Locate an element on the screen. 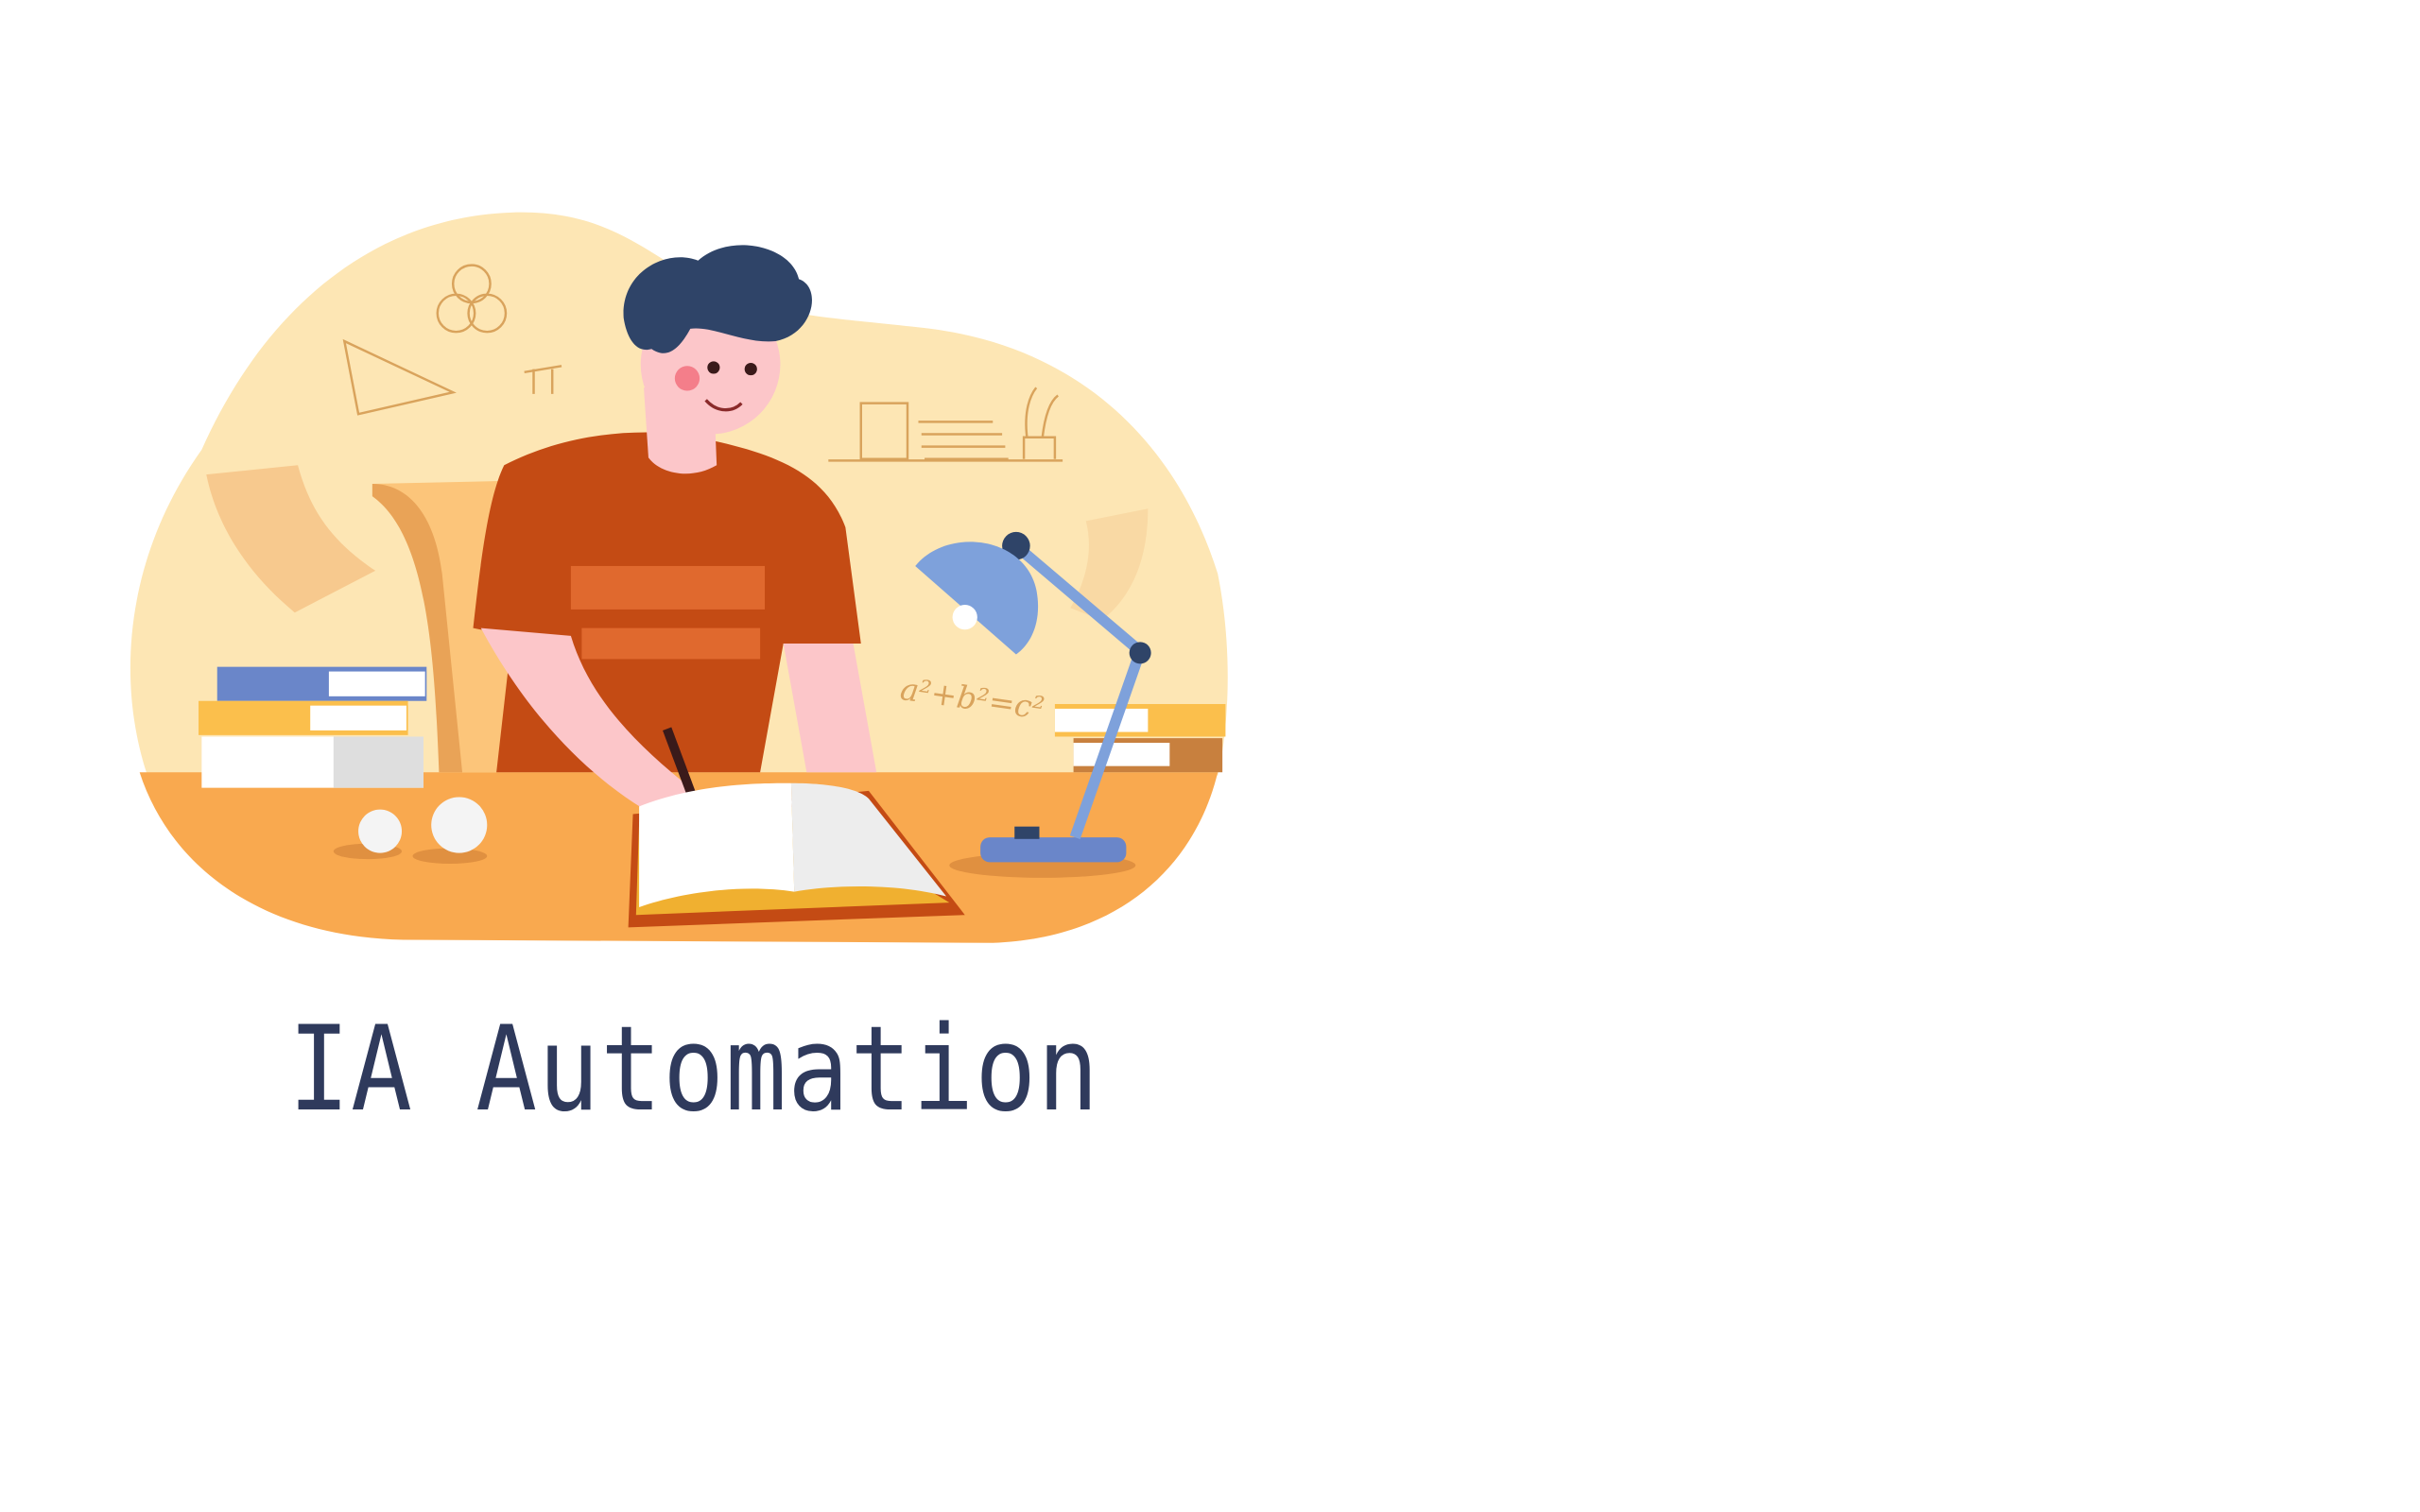  book-stack-left is located at coordinates (313, 727).